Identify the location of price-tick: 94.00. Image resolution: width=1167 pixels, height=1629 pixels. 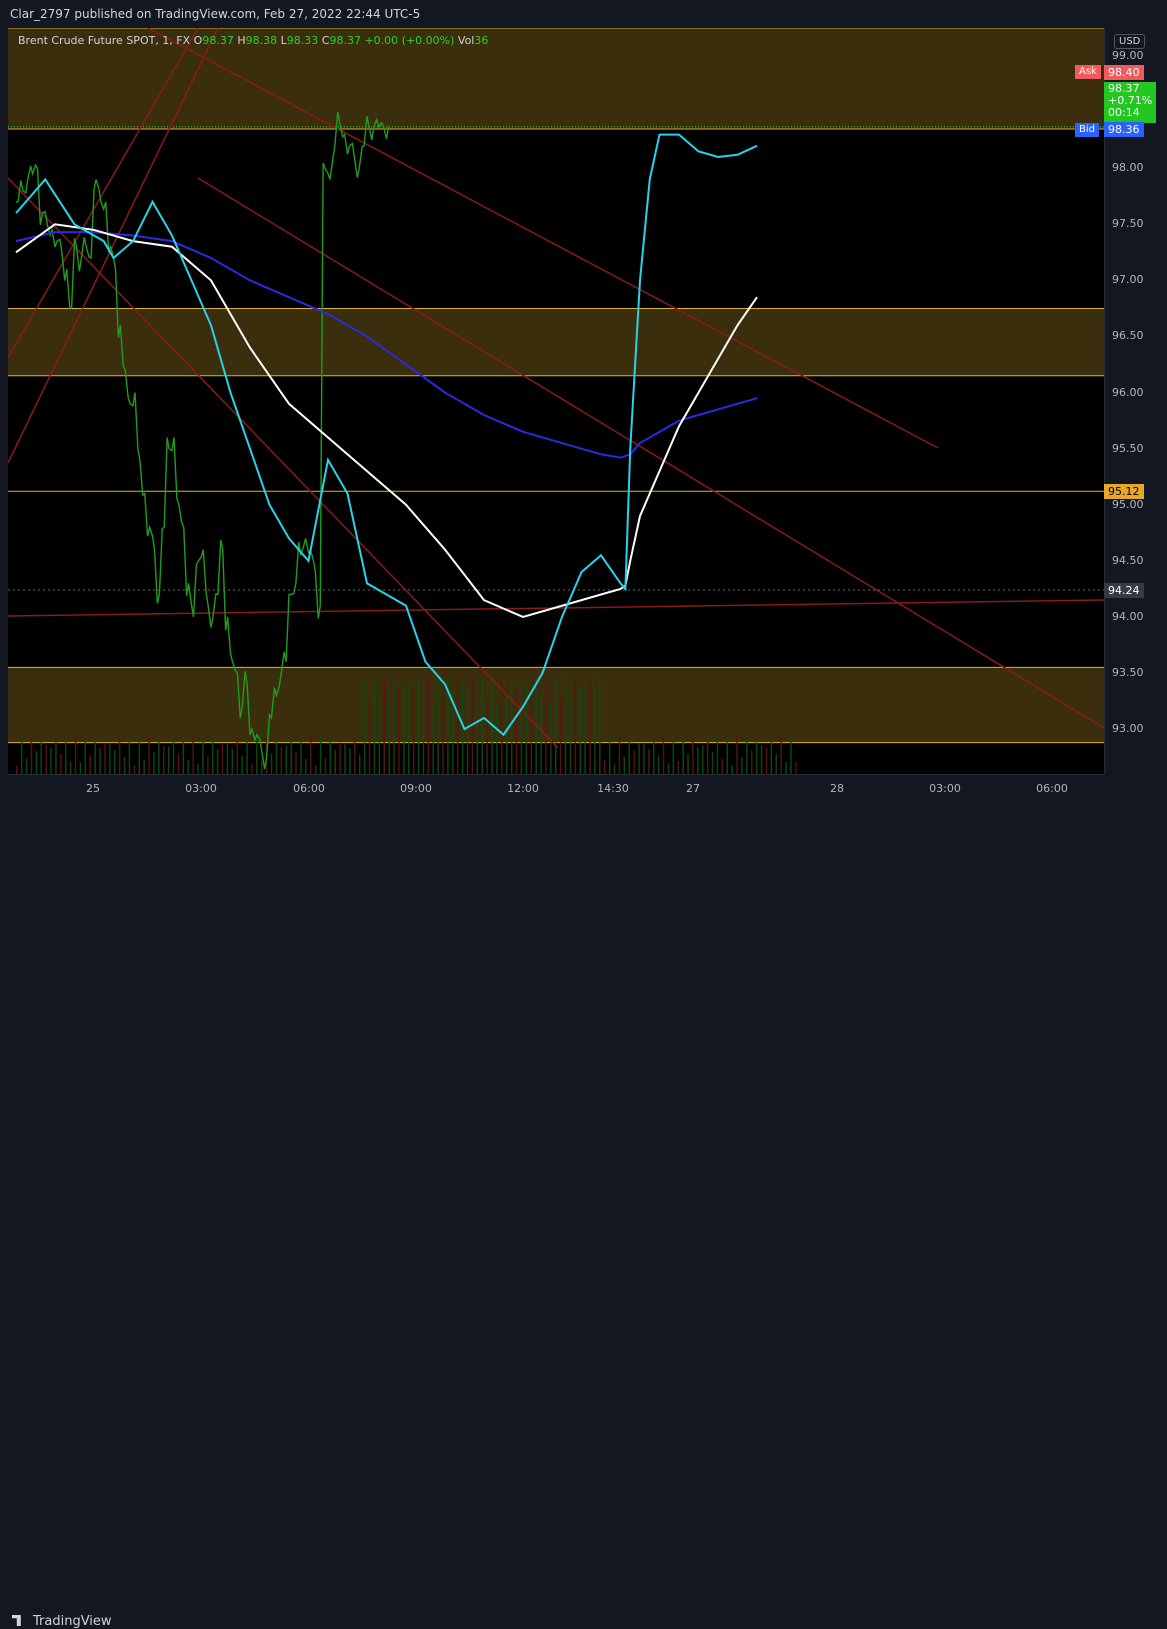
(1128, 616).